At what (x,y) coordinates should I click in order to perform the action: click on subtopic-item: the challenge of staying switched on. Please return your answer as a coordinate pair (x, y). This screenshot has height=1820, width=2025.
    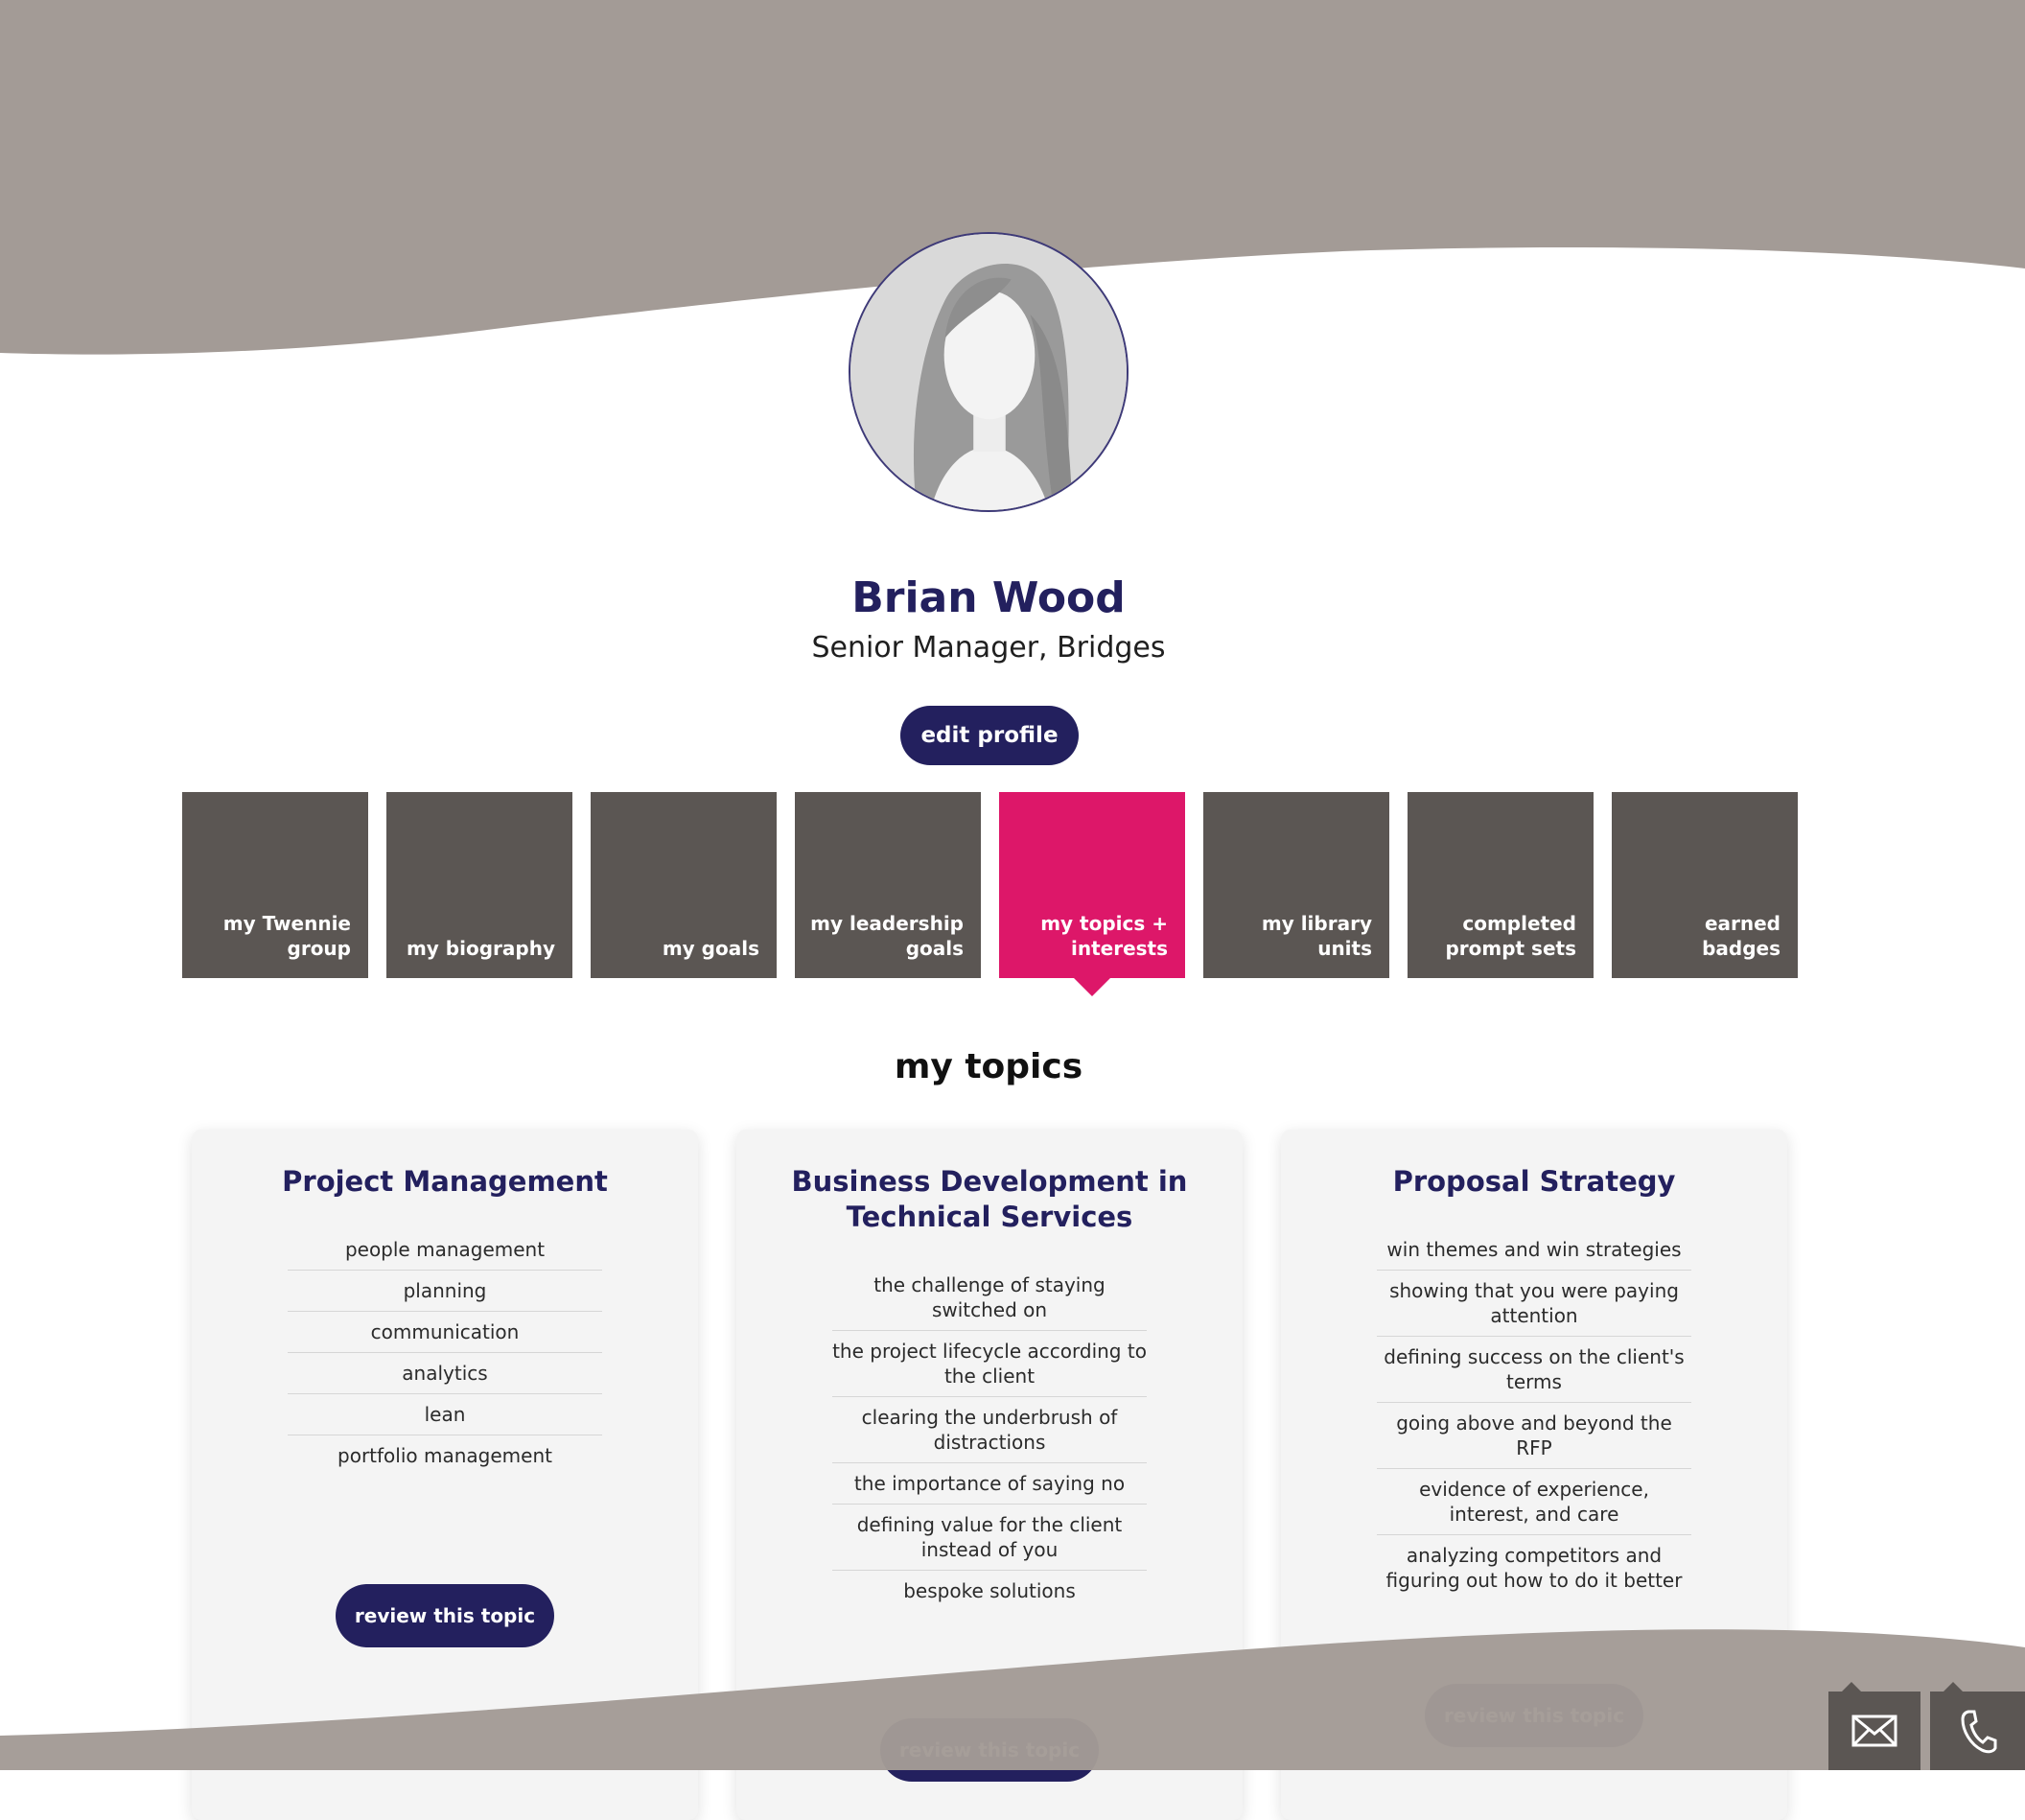
    Looking at the image, I should click on (989, 1298).